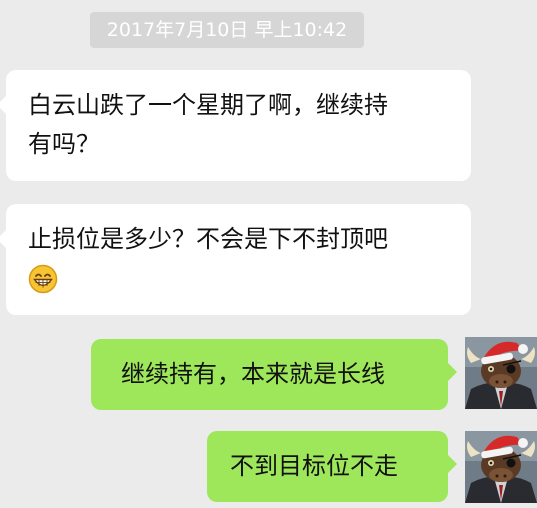 The width and height of the screenshot is (537, 508). I want to click on grinning-face-emoji-icon, so click(43, 279).